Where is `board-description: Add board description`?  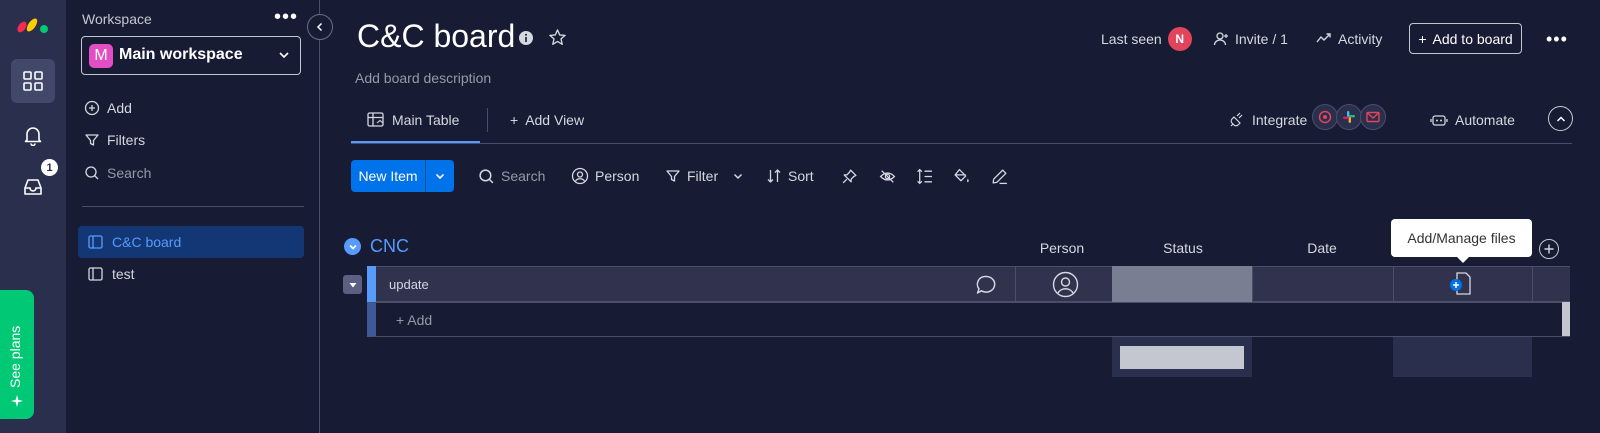 board-description: Add board description is located at coordinates (423, 78).